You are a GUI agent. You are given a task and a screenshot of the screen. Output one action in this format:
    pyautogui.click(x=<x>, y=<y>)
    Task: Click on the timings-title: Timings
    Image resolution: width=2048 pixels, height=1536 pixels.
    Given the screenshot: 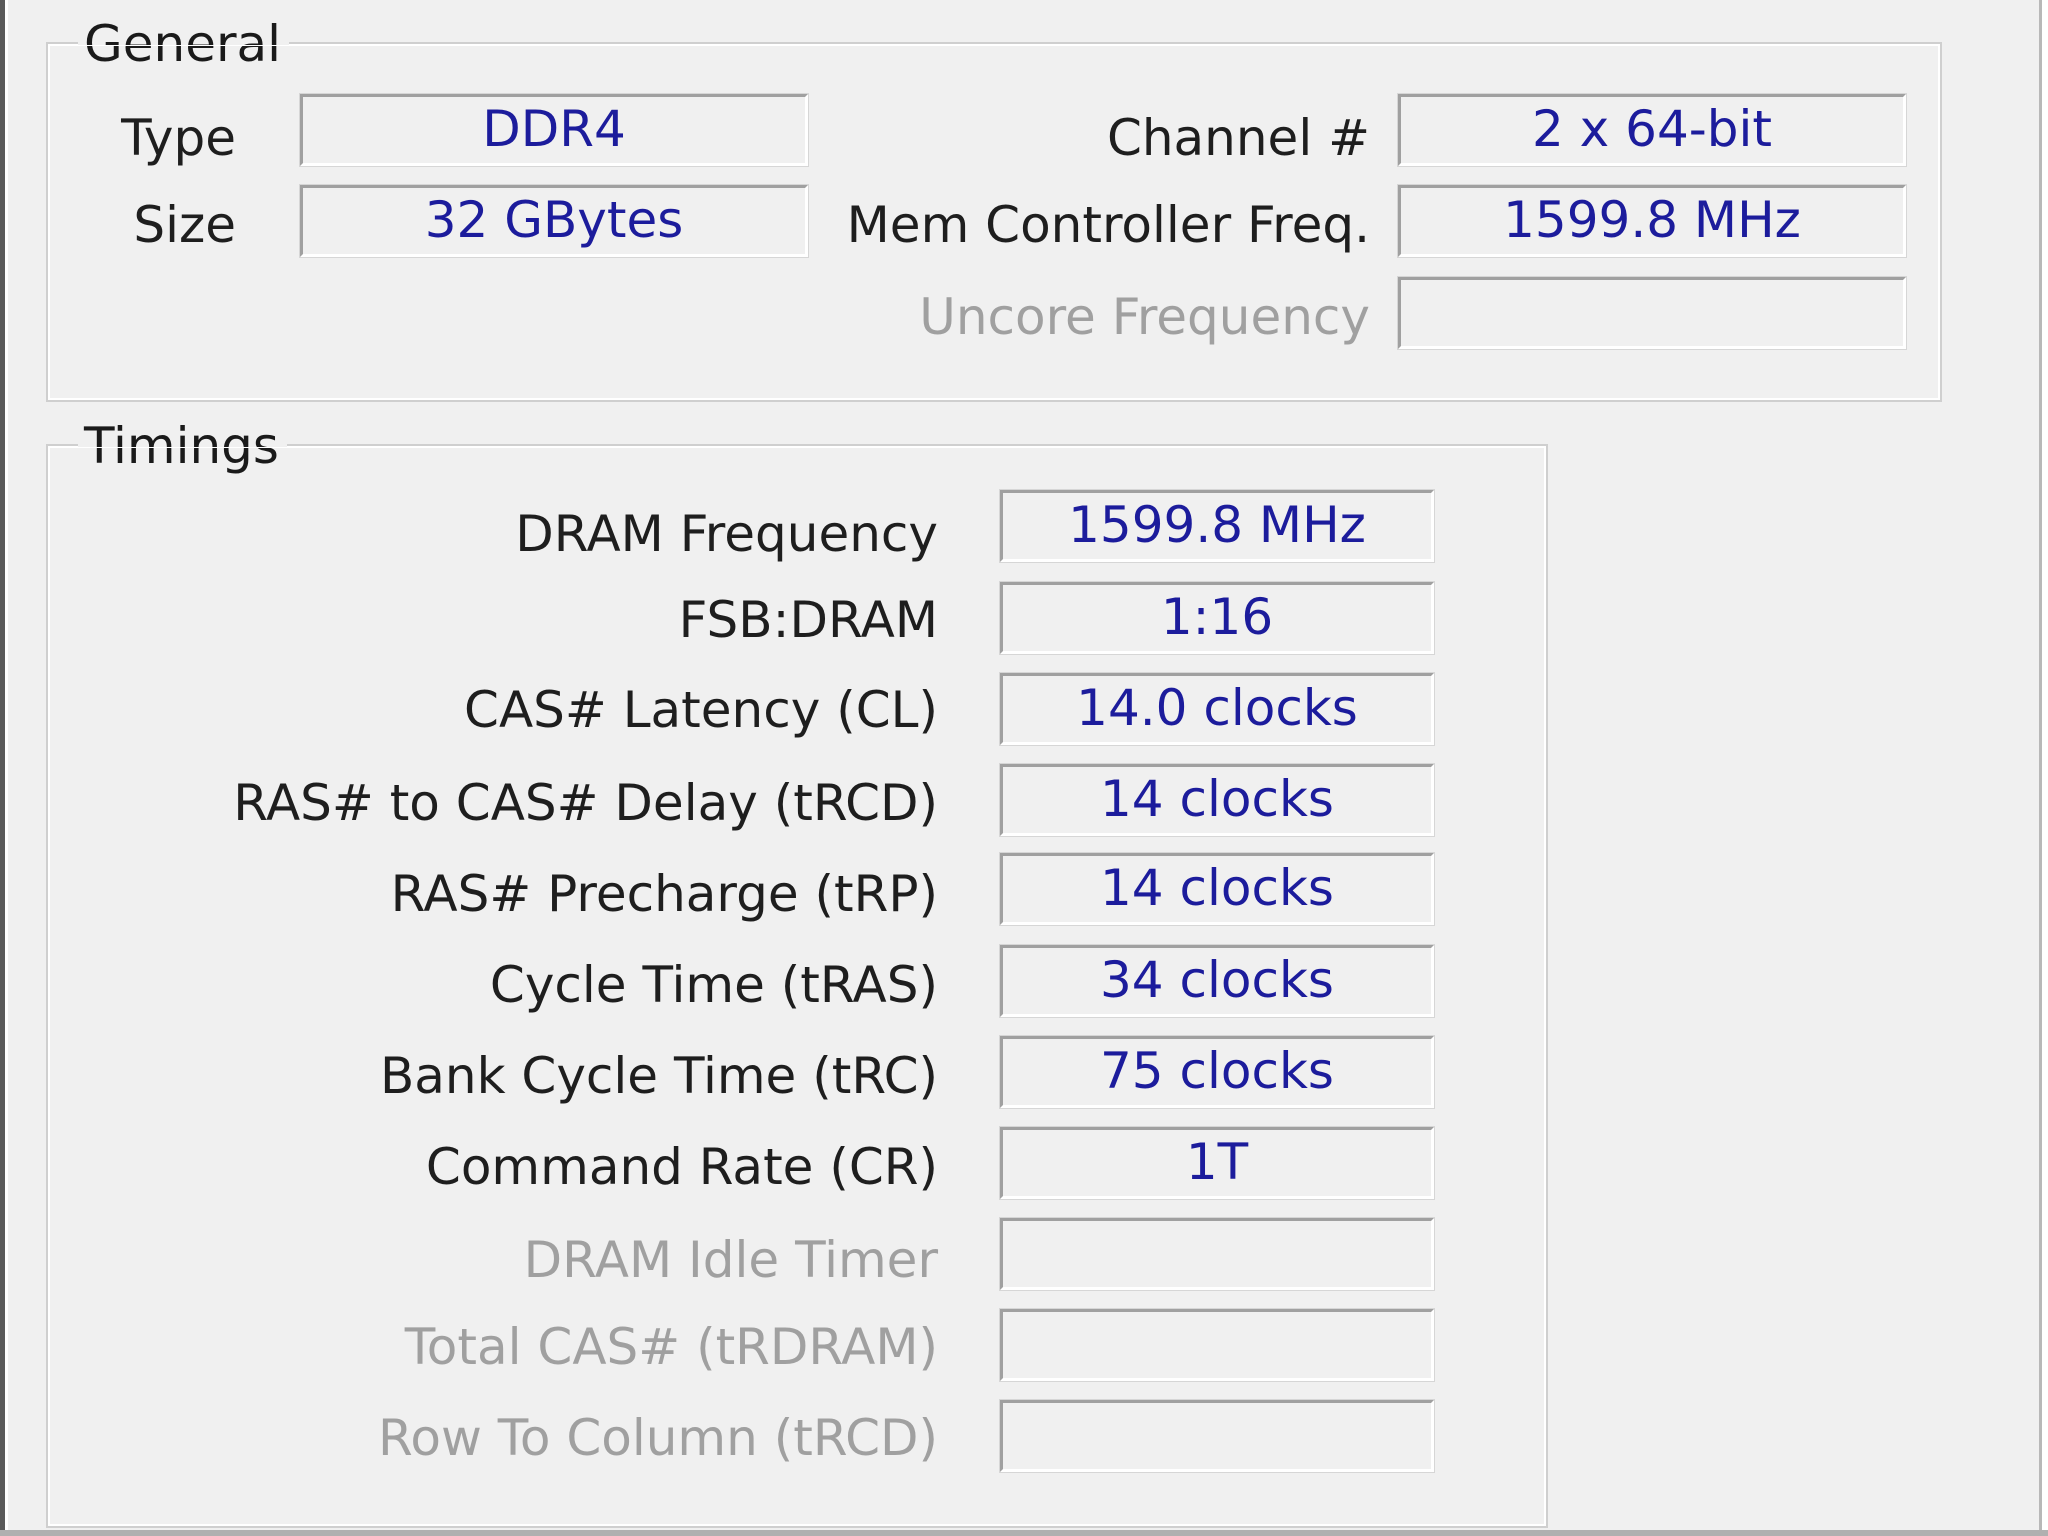 What is the action you would take?
    pyautogui.click(x=182, y=446)
    